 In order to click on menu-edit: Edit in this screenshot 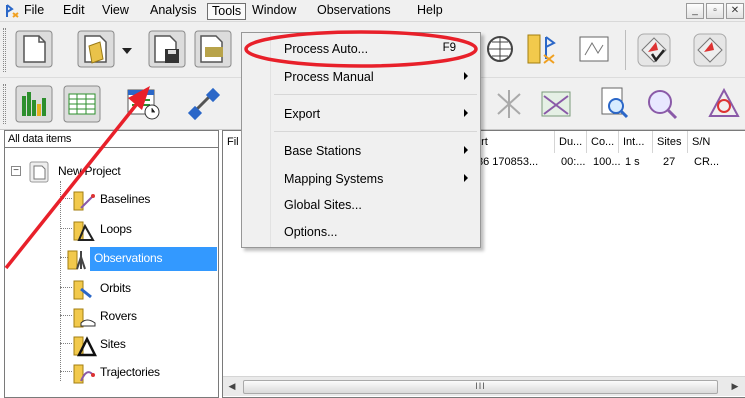, I will do `click(74, 11)`.